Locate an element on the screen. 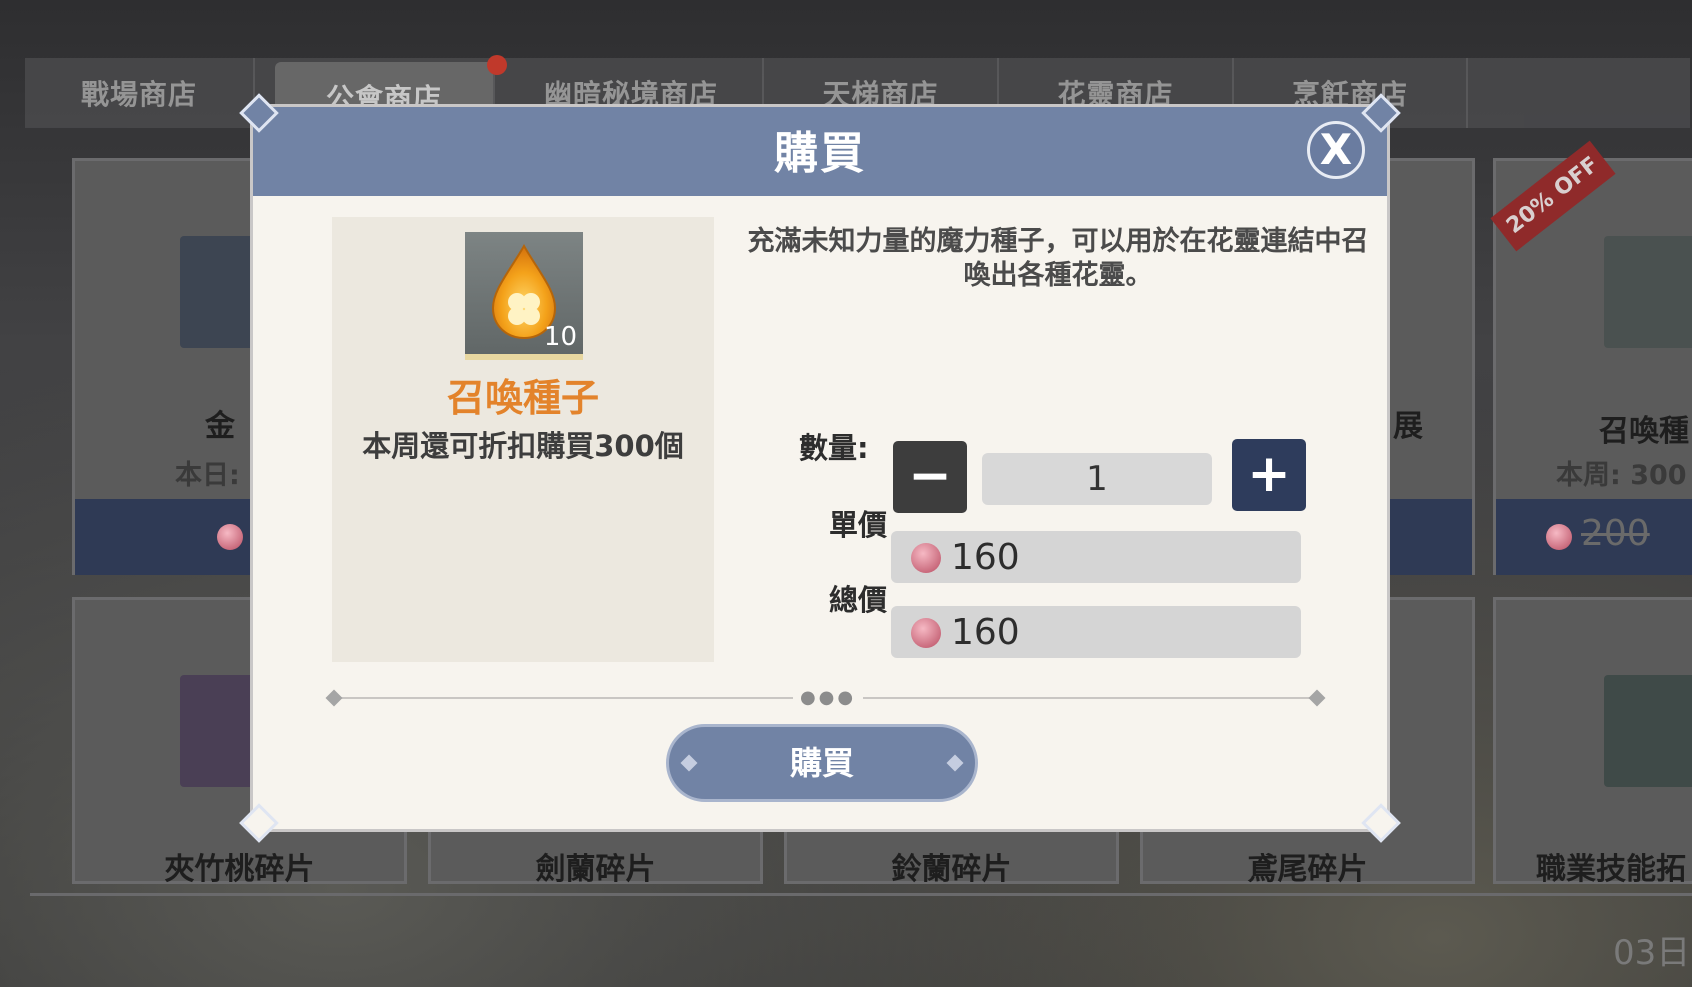  summon-seed-icon: 10 is located at coordinates (524, 296).